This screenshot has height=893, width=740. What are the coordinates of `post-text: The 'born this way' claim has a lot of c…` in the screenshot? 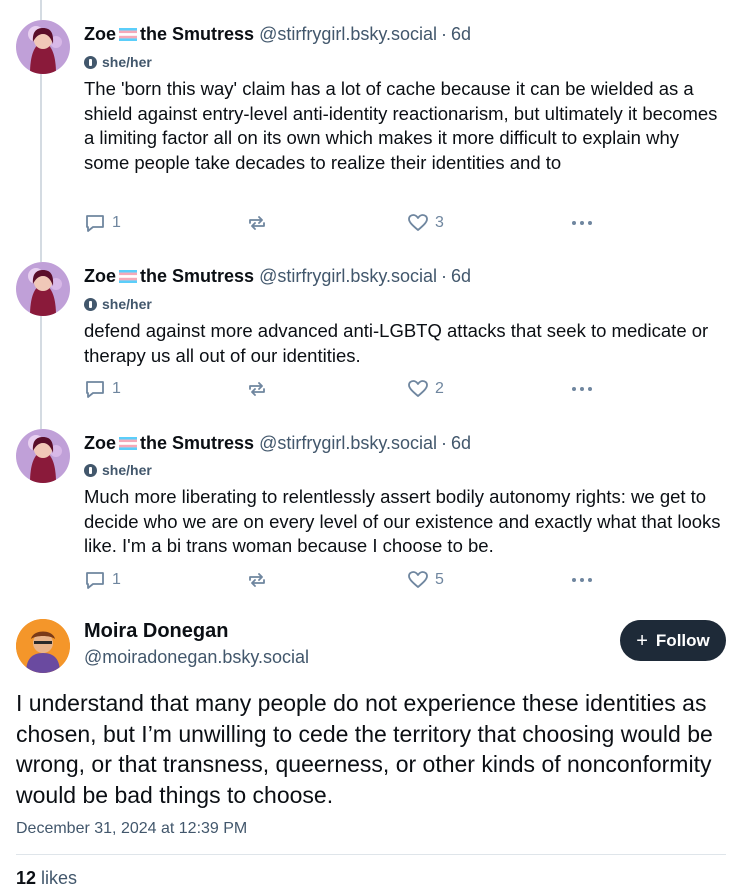 It's located at (401, 125).